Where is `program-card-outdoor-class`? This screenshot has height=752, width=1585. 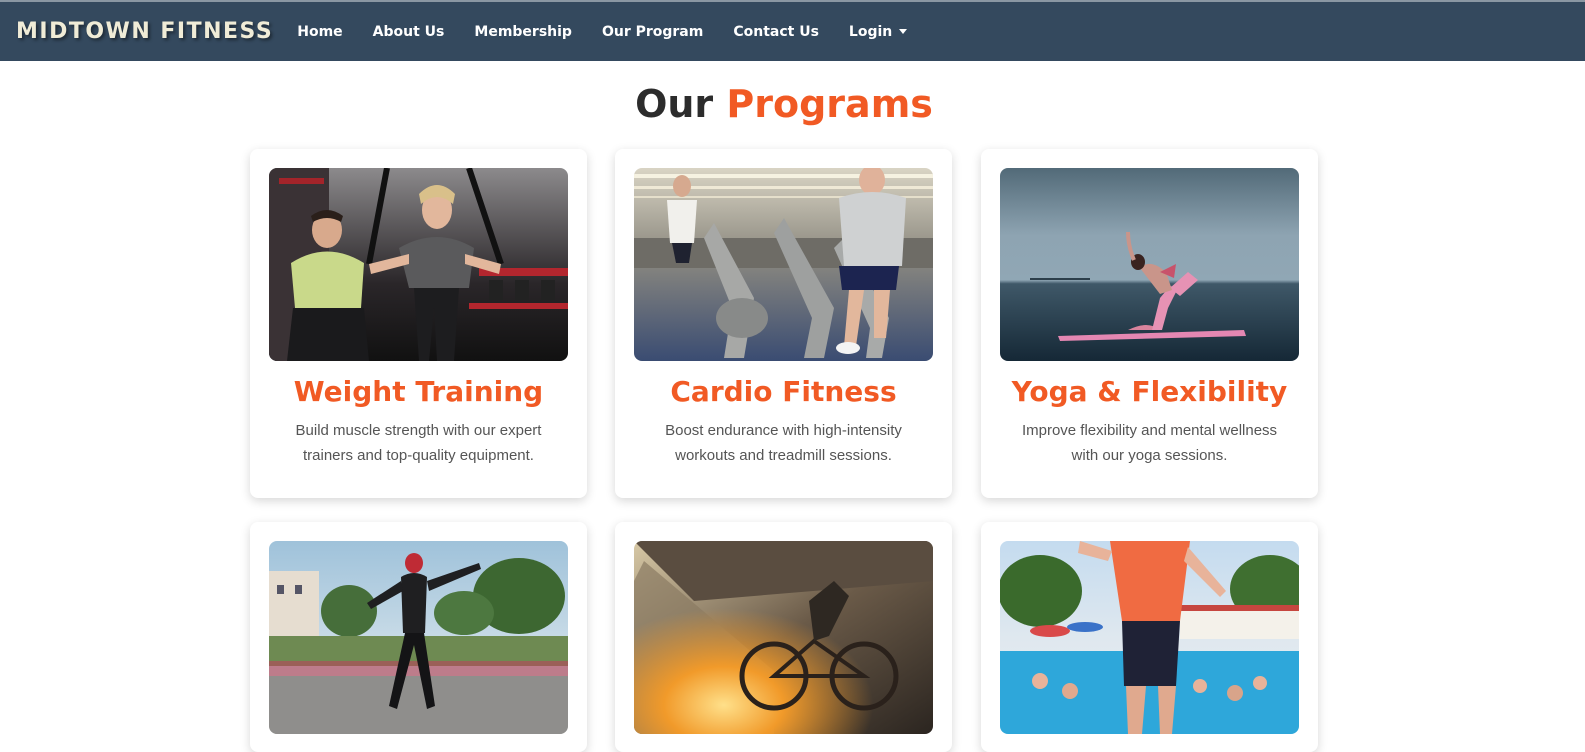 program-card-outdoor-class is located at coordinates (418, 637).